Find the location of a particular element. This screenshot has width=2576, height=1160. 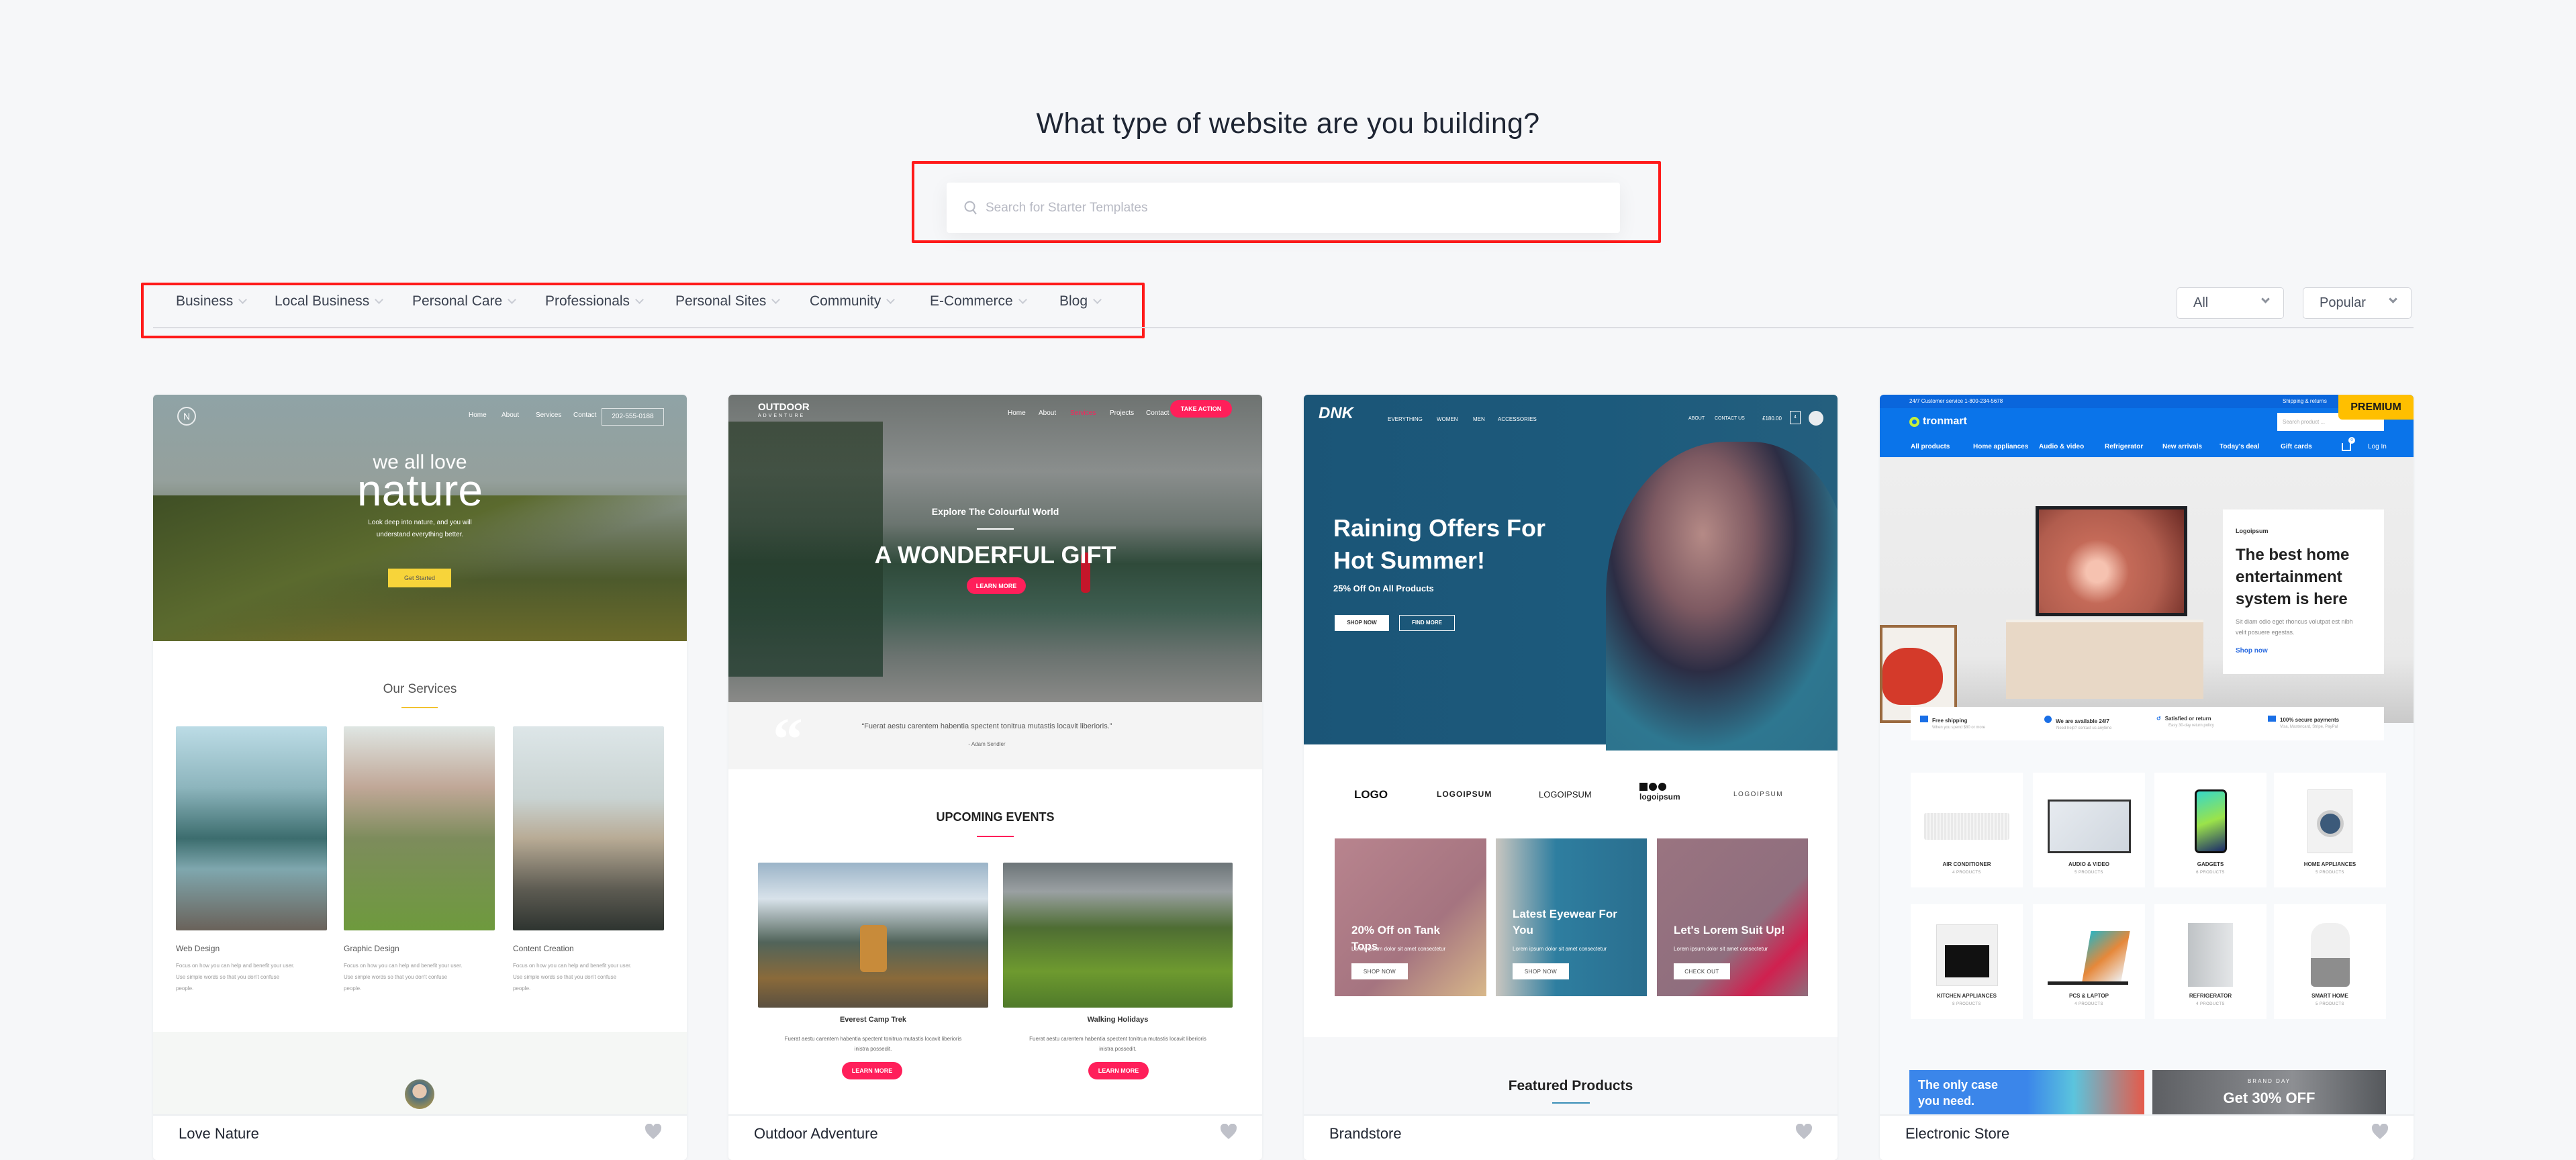

banner-title: Get 30% OFF is located at coordinates (2269, 1098).